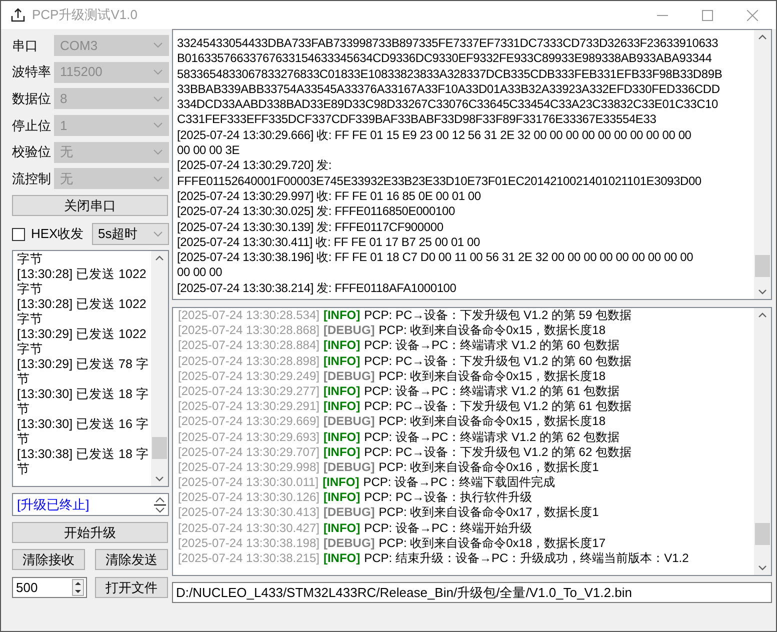 The width and height of the screenshot is (777, 632). What do you see at coordinates (492, 392) in the screenshot?
I see `log-message: PCP: 设备→PC：终端请求 V1.2 的第 61 包数据` at bounding box center [492, 392].